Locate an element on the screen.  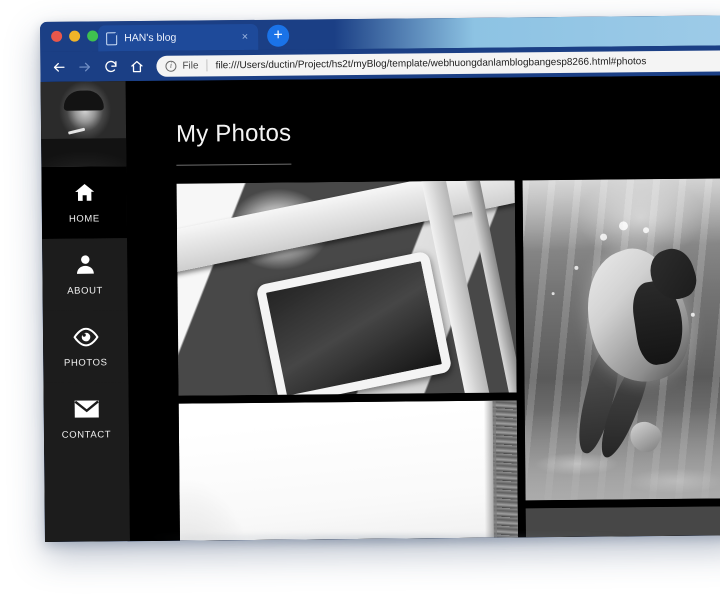
sidebar-item-photos: PHOTOS is located at coordinates (85, 346).